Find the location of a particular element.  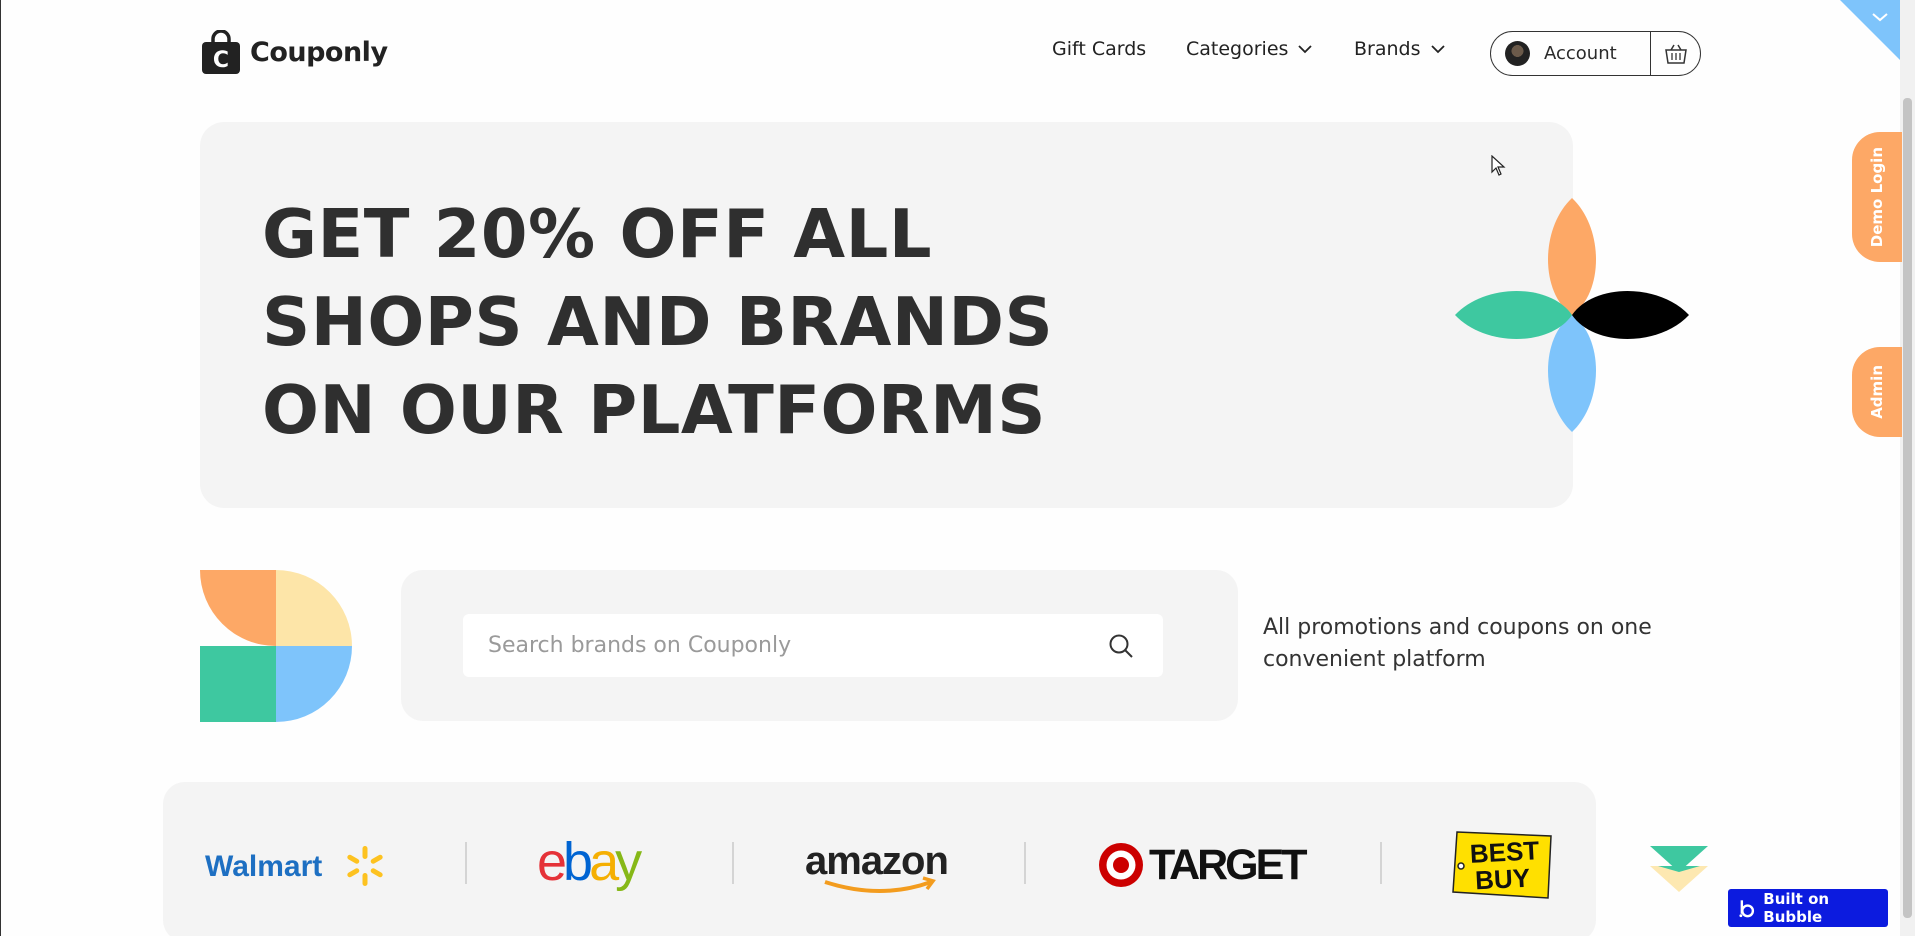

mouse-cursor-icon is located at coordinates (1498, 165).